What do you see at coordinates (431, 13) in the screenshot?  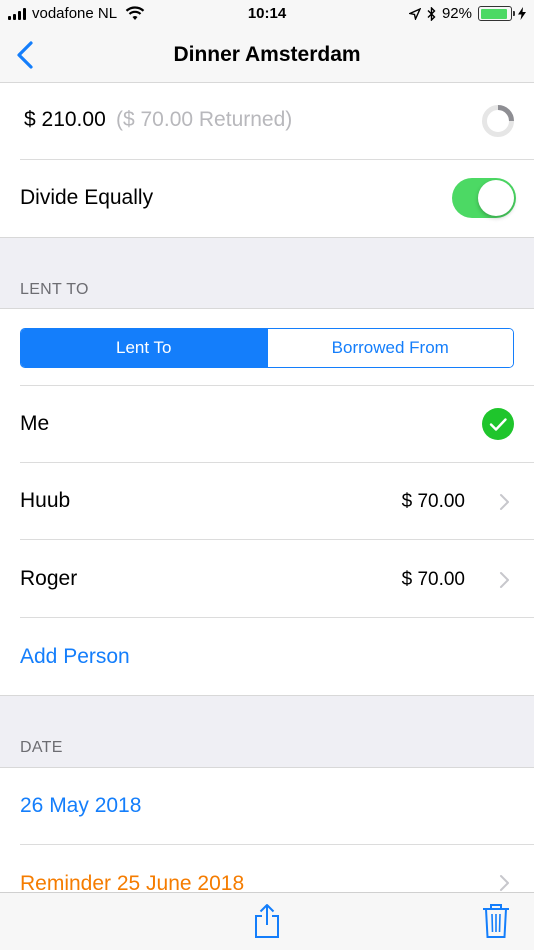 I see `bluetooth-icon` at bounding box center [431, 13].